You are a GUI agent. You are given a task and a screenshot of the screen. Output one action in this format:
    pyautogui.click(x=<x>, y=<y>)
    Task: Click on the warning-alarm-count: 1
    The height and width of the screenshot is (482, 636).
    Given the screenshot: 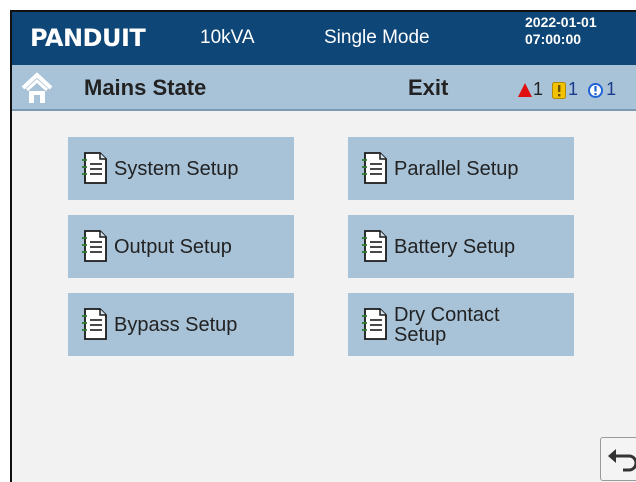 What is the action you would take?
    pyautogui.click(x=573, y=89)
    